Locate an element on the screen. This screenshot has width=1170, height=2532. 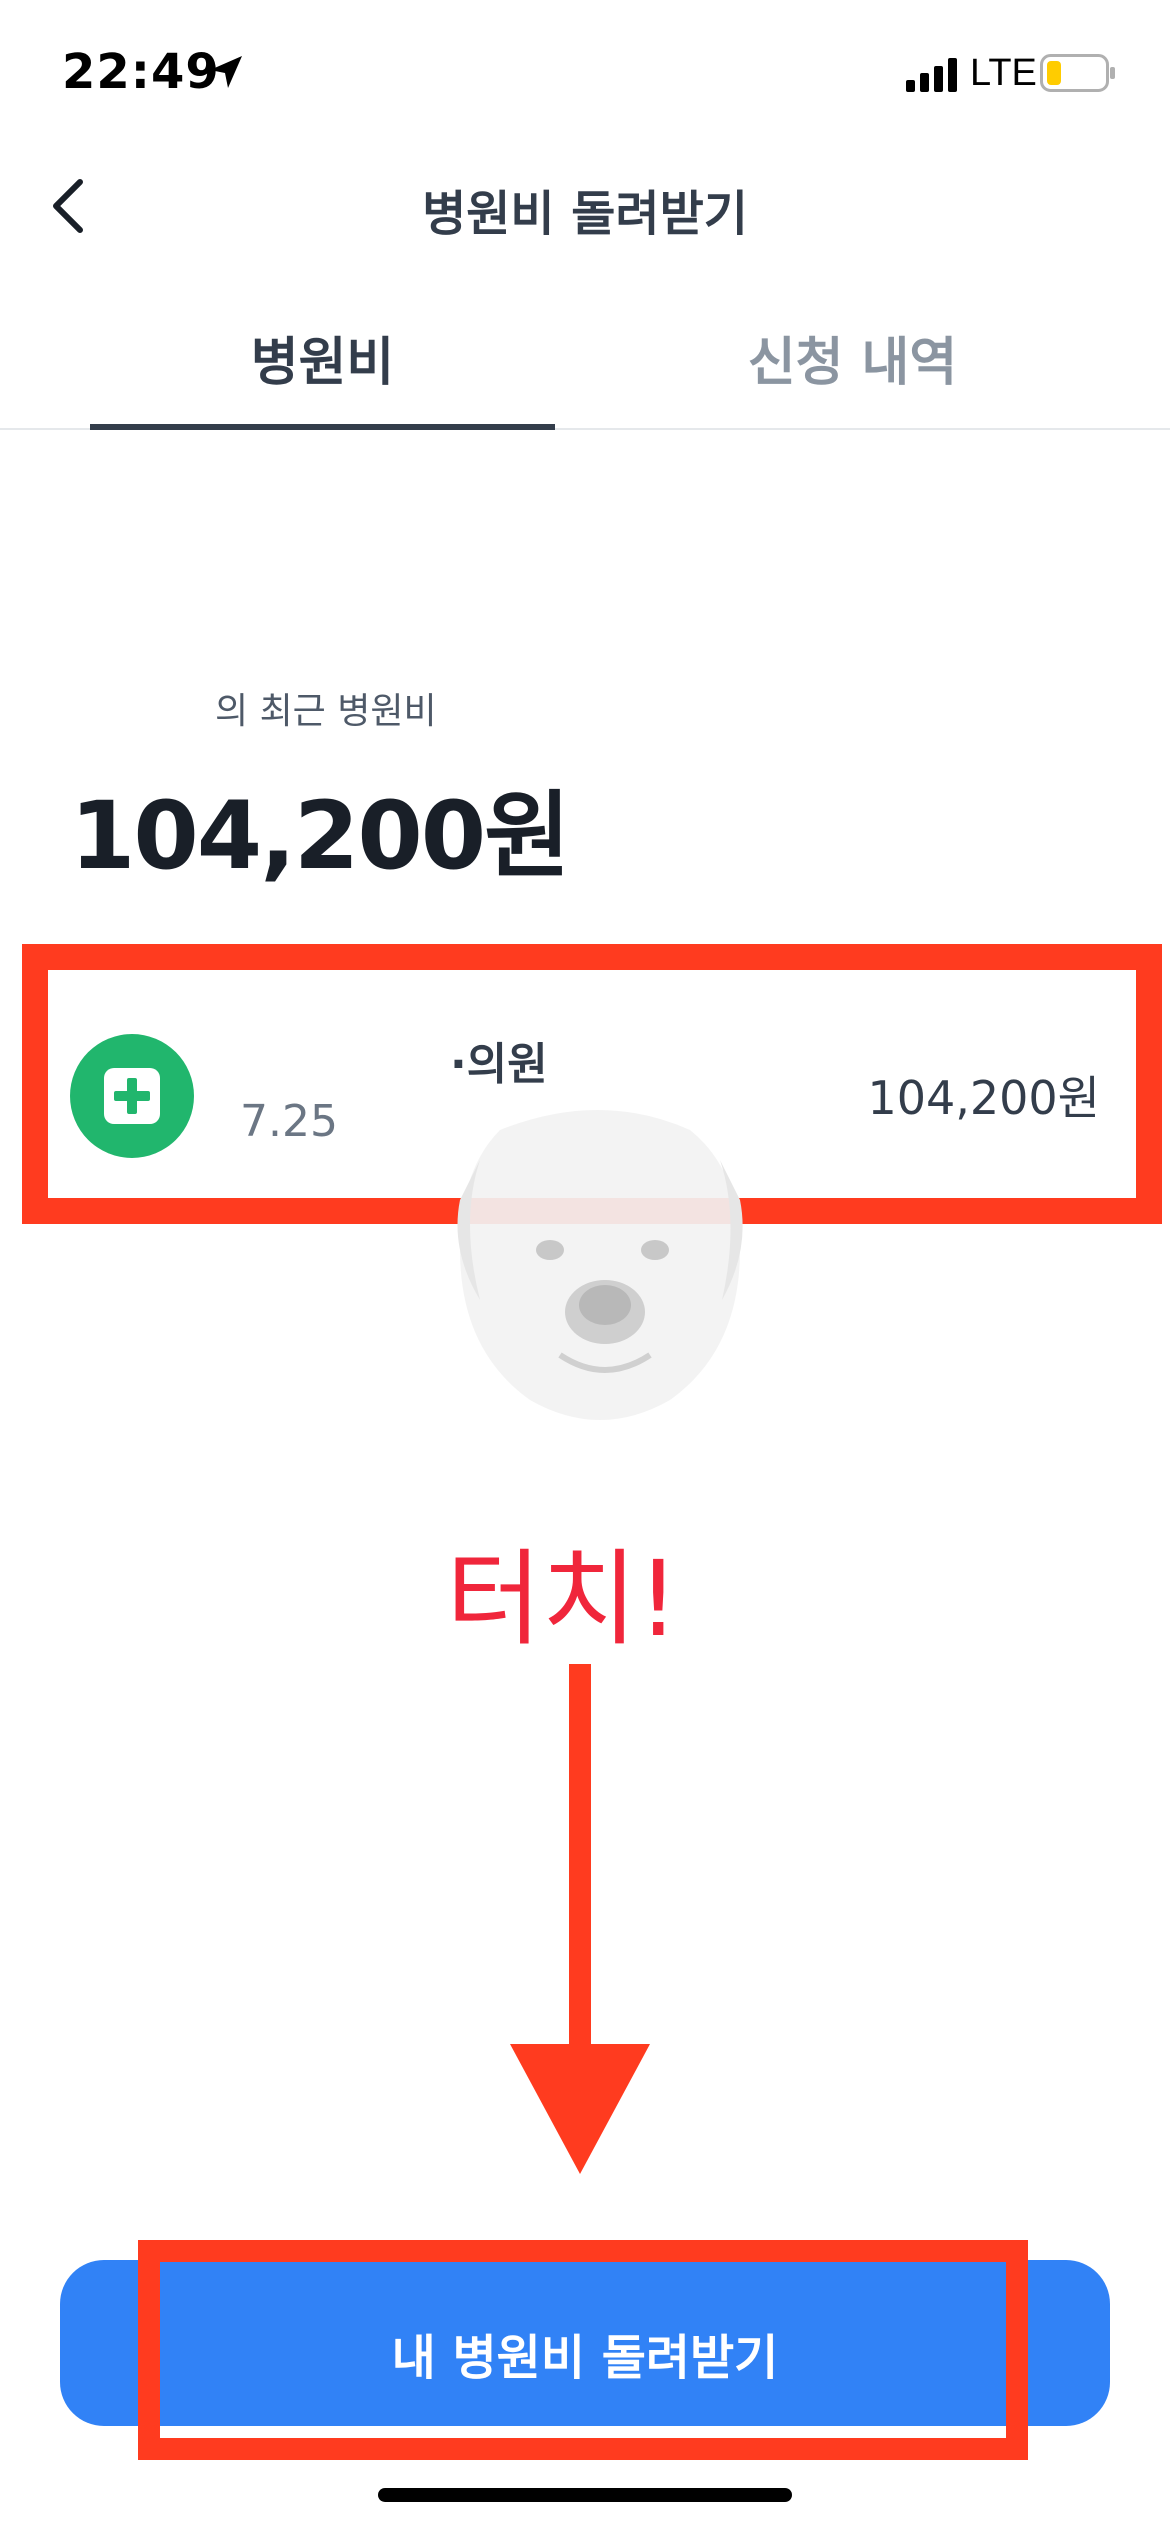
battery-icon is located at coordinates (1077, 73).